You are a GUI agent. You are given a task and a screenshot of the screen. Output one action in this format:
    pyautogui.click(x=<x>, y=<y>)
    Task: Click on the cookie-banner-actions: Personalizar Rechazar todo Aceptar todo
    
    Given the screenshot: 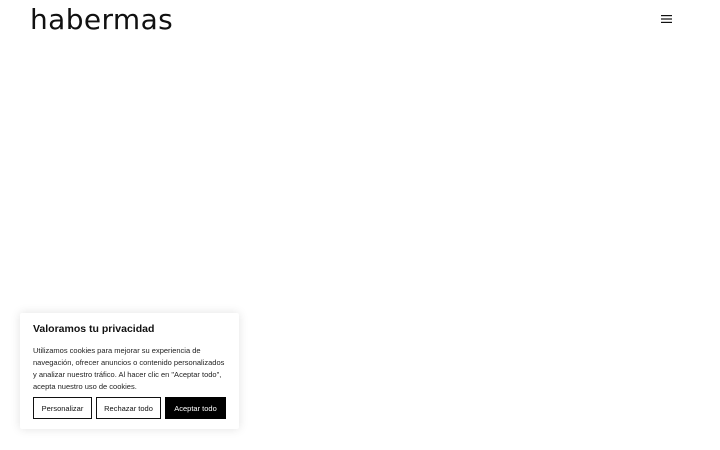 What is the action you would take?
    pyautogui.click(x=129, y=408)
    